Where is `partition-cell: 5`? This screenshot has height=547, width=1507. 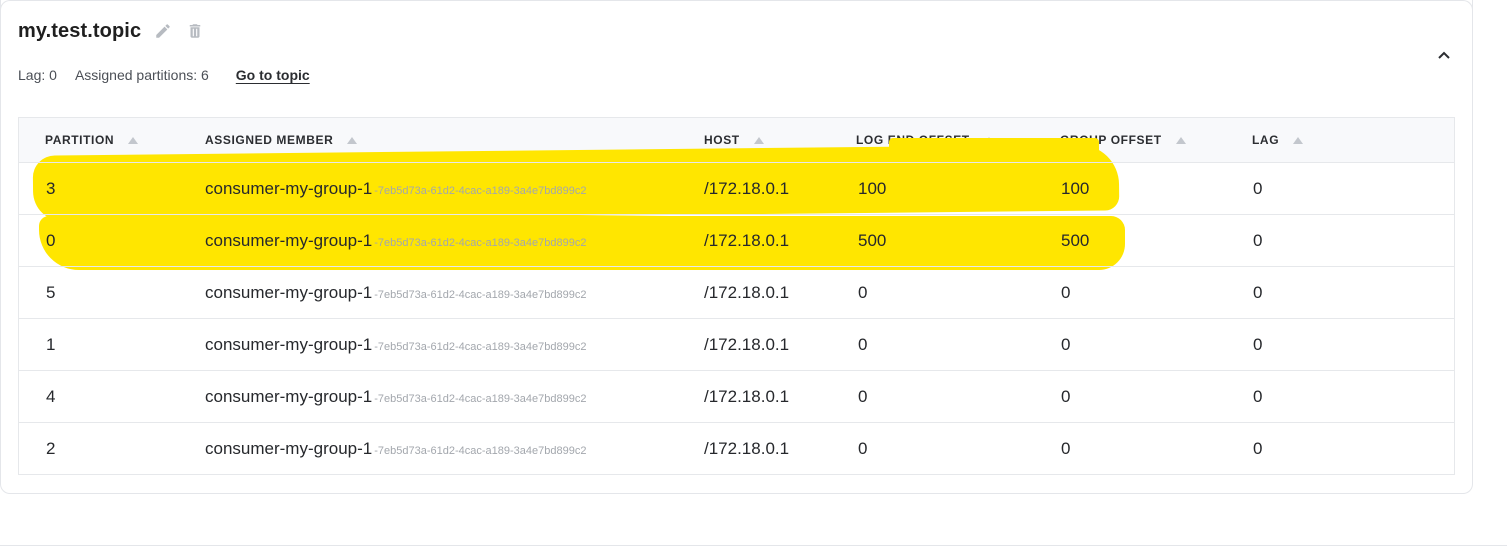
partition-cell: 5 is located at coordinates (51, 292).